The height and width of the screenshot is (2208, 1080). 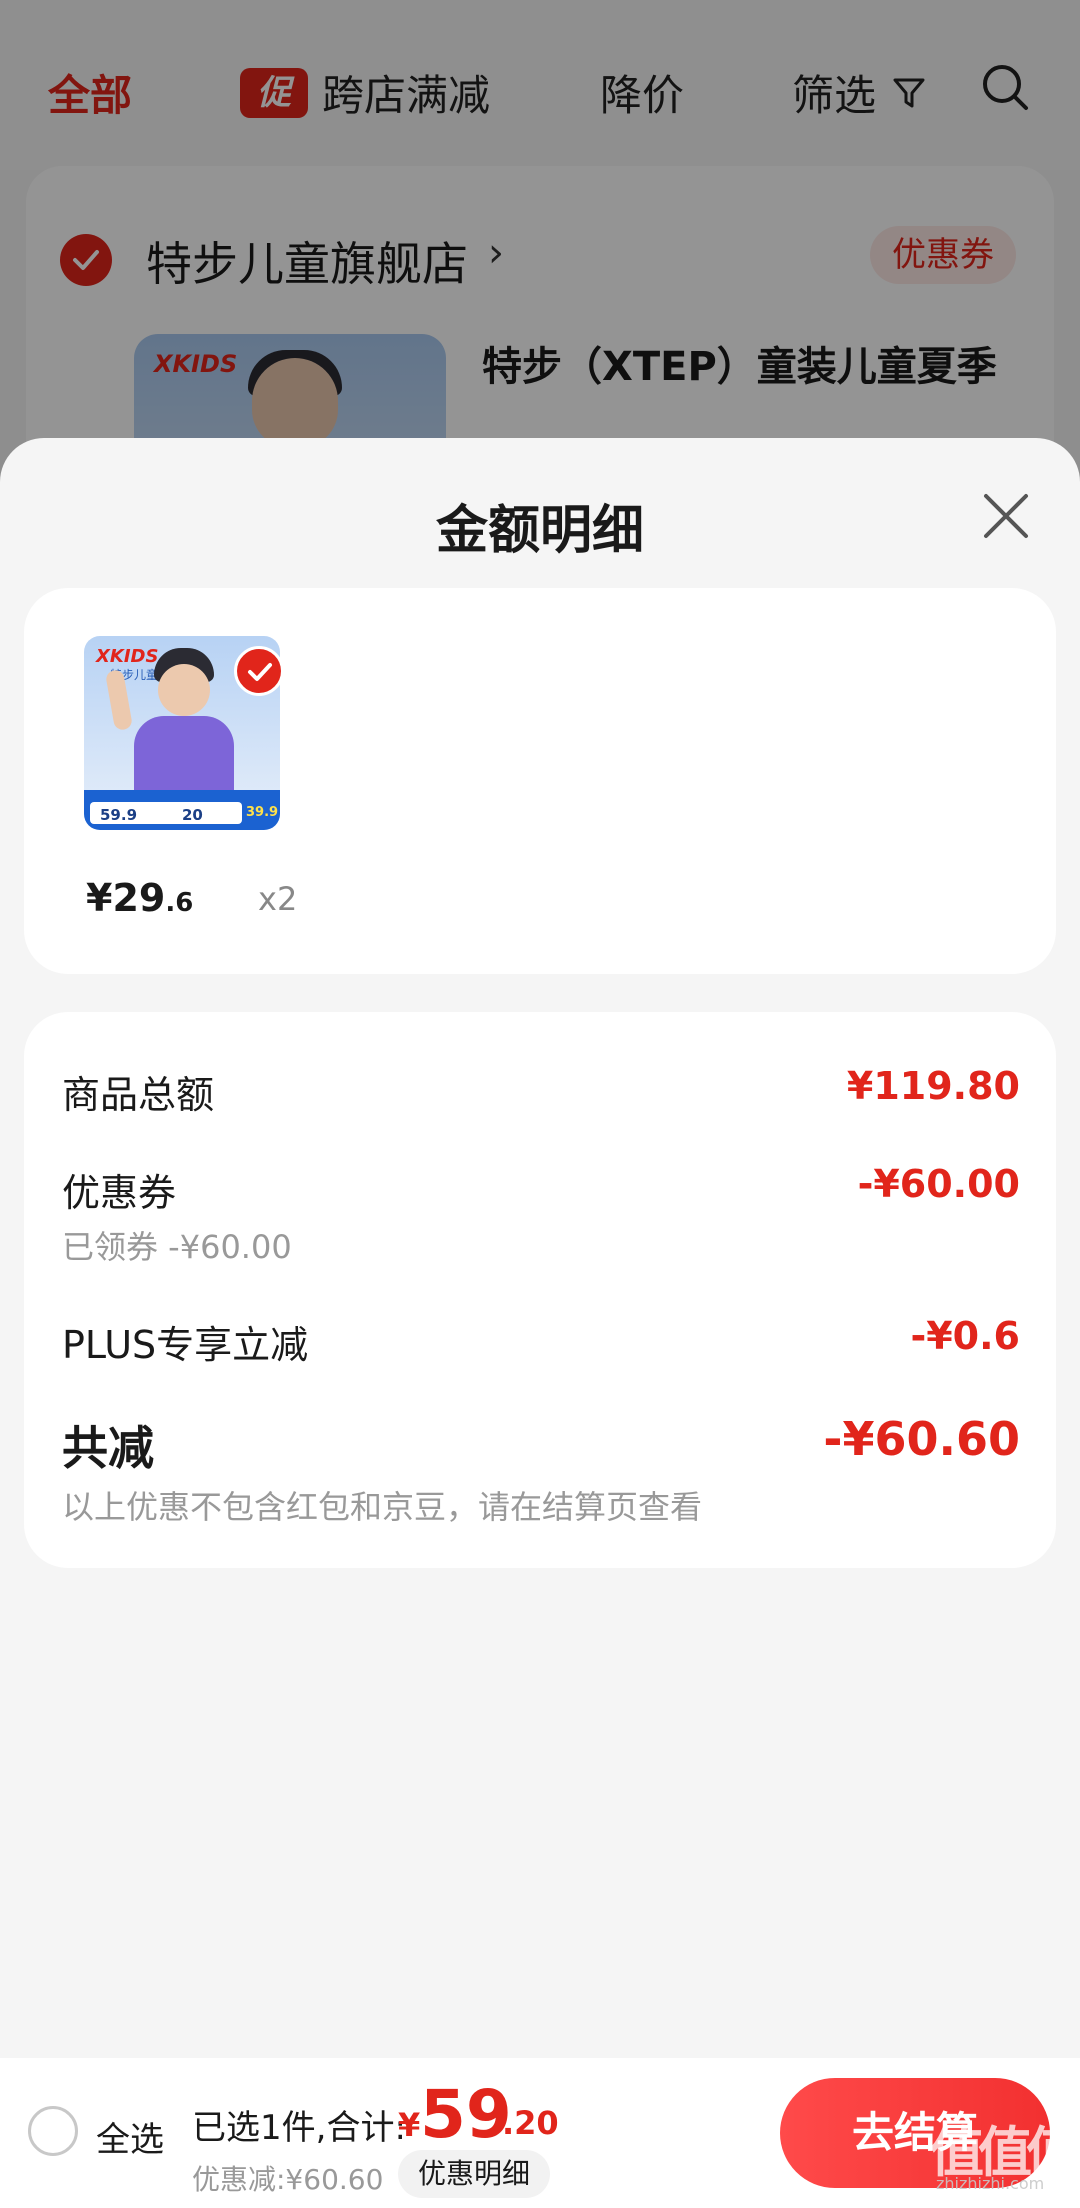 What do you see at coordinates (119, 1193) in the screenshot?
I see `coupon-label: 优惠券` at bounding box center [119, 1193].